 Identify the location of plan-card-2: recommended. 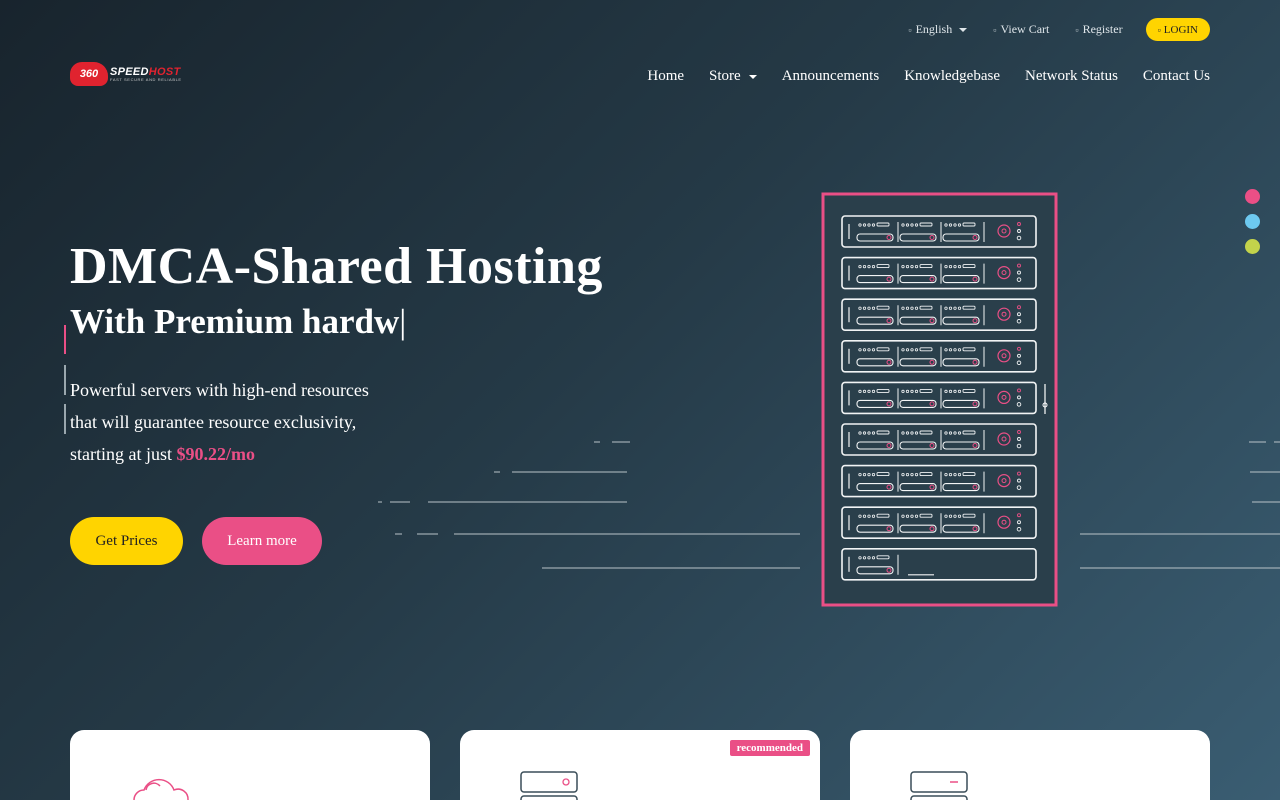
(640, 765).